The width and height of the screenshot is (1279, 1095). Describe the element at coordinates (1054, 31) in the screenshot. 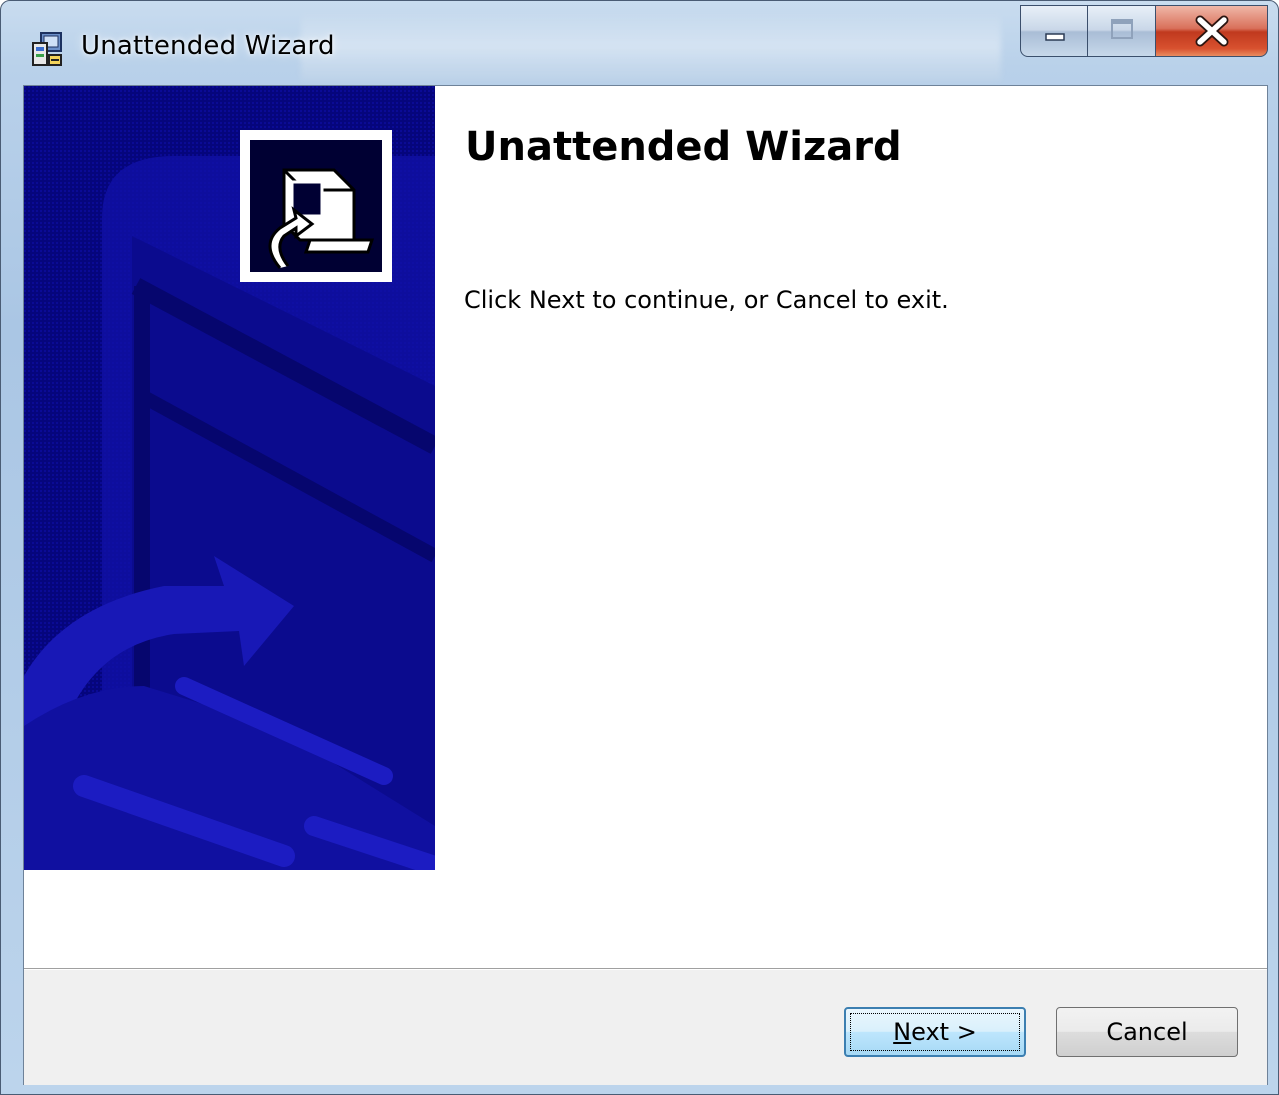

I see `minimize-button` at that location.